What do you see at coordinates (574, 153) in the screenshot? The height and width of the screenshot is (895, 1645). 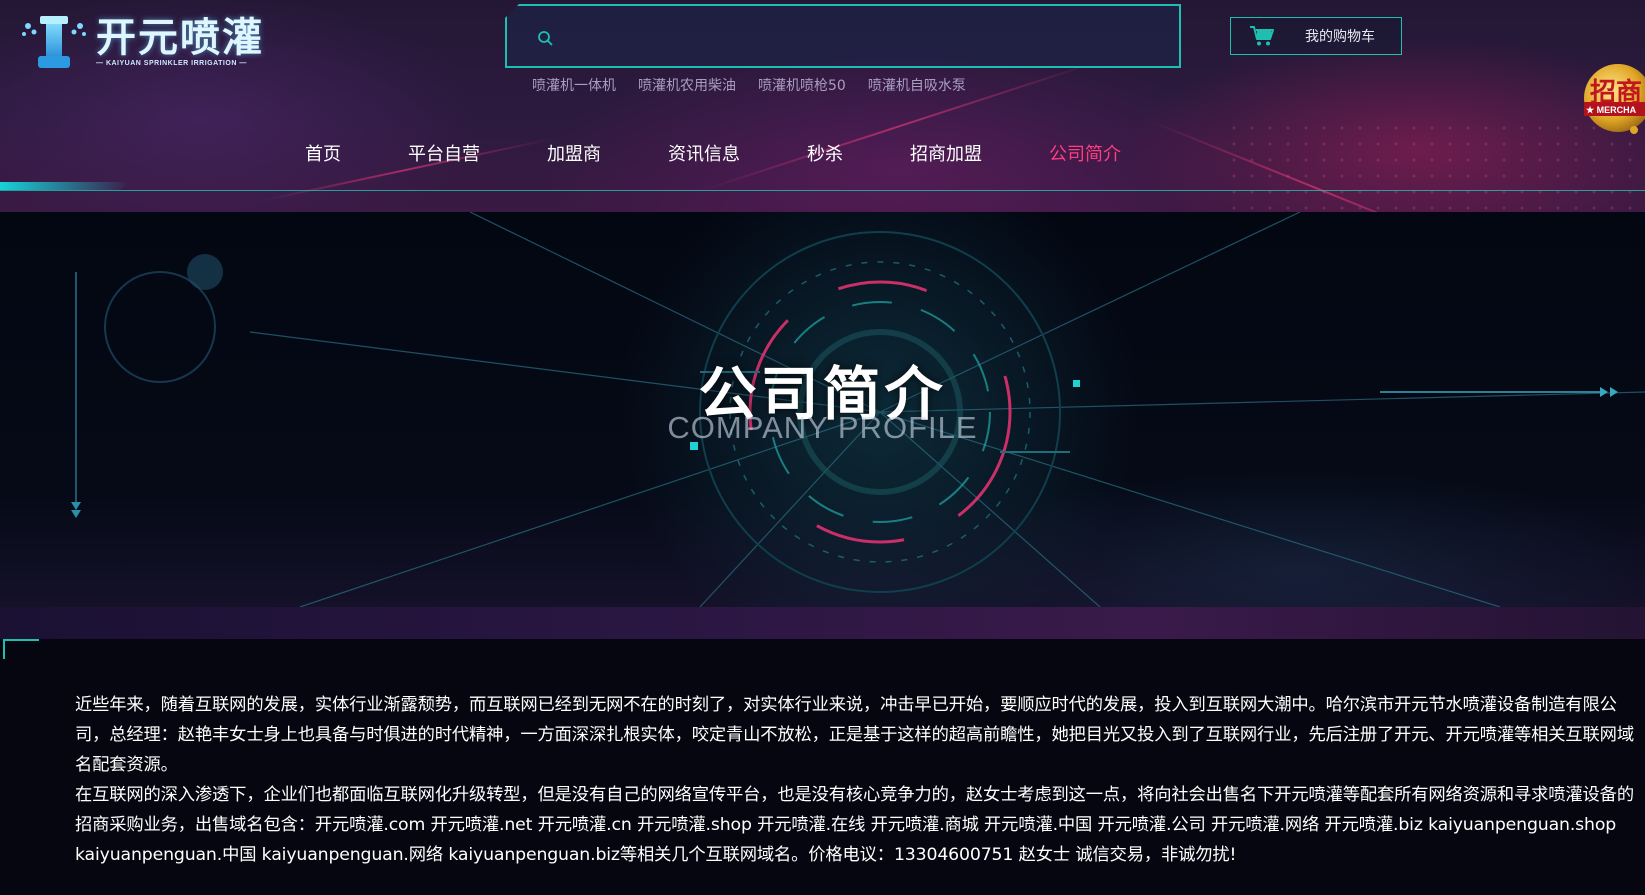 I see `nav-item-franchisees: 加盟商` at bounding box center [574, 153].